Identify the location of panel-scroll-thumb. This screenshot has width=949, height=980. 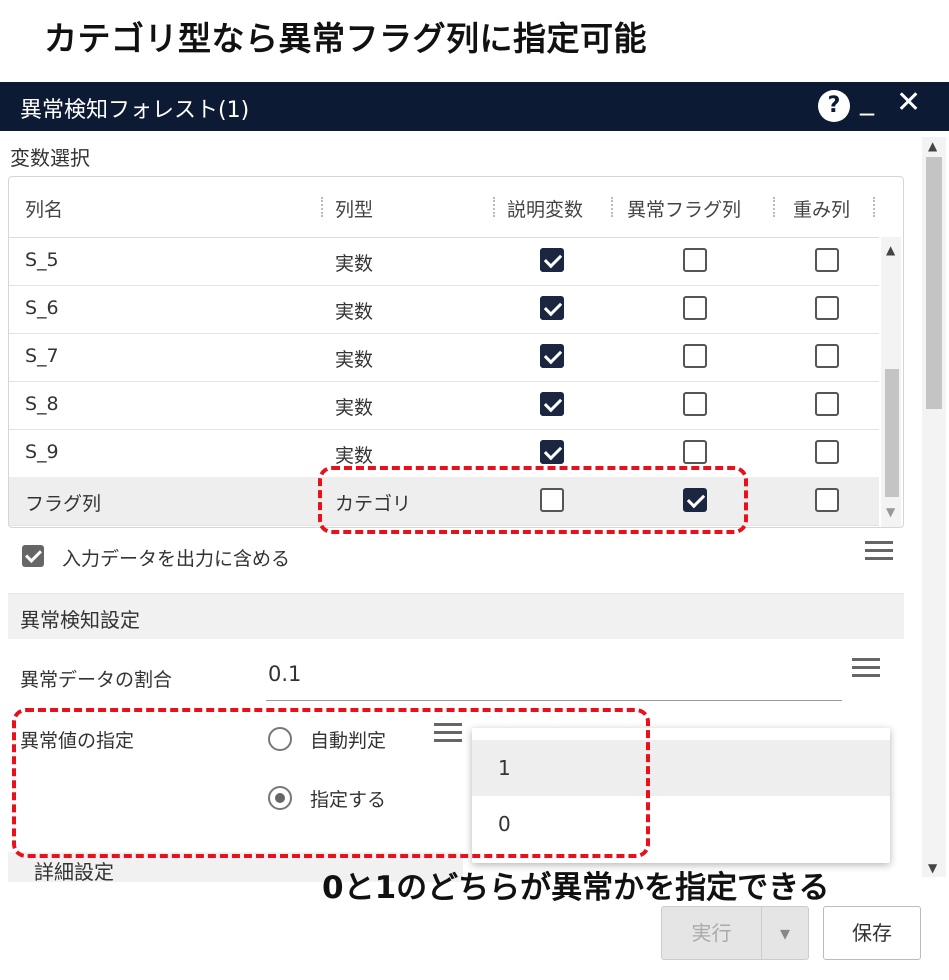
(934, 283).